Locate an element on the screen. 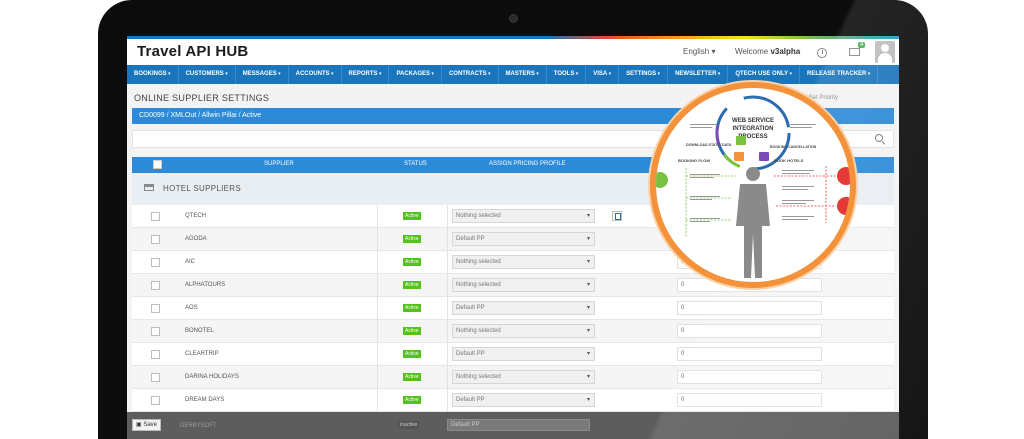  supplier-name: AGODA is located at coordinates (196, 239).